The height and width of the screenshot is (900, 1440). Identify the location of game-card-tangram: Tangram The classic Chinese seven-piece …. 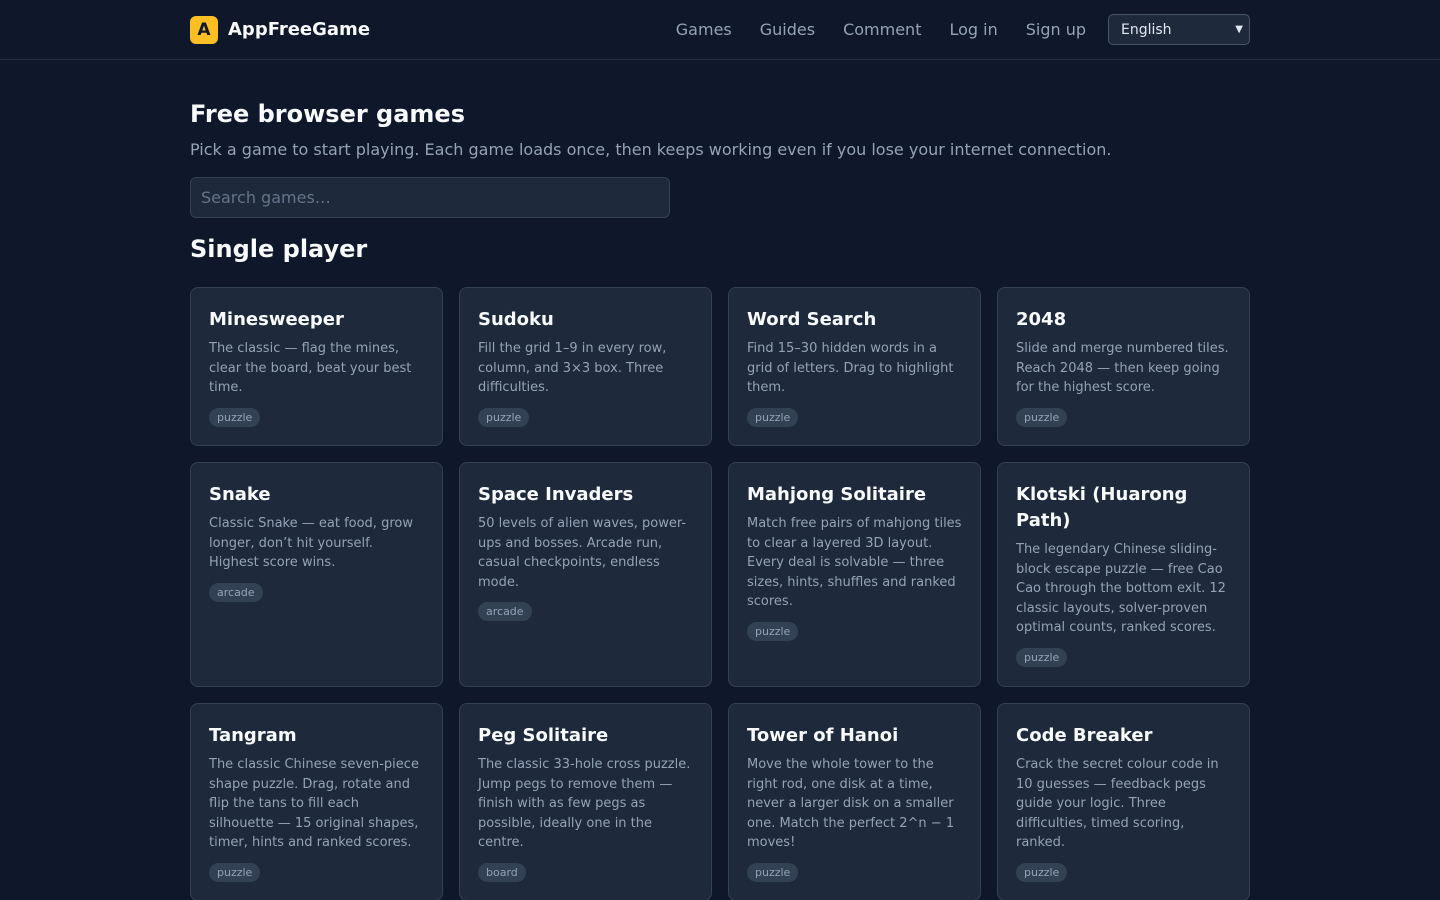
(316, 801).